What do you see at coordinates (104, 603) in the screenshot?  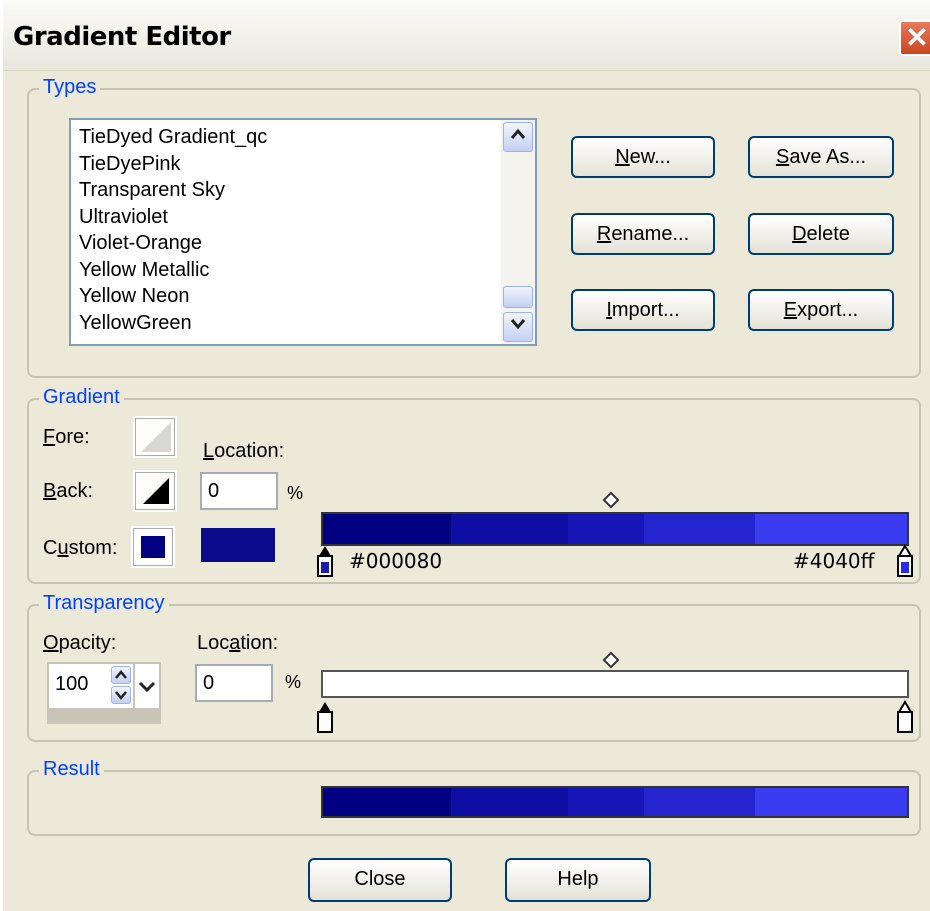 I see `transparency-group-label: Transparency` at bounding box center [104, 603].